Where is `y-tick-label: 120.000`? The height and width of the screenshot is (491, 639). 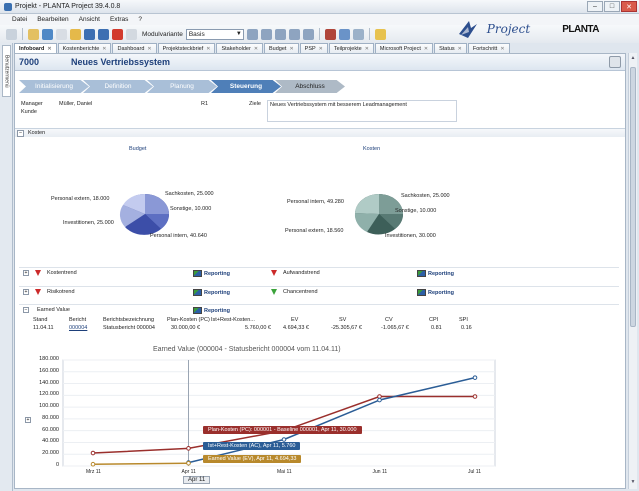 y-tick-label: 120.000 is located at coordinates (49, 394).